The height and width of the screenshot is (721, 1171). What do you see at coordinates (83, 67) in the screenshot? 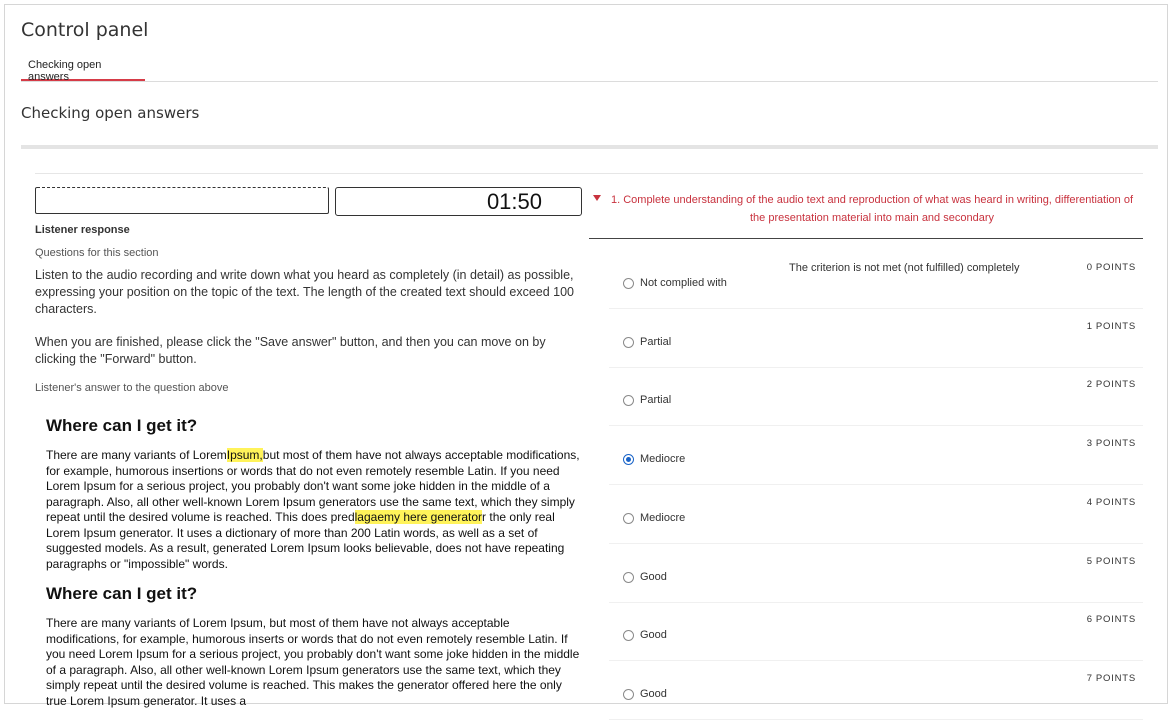
I see `tab-checking-open-answers: Checking open answers` at bounding box center [83, 67].